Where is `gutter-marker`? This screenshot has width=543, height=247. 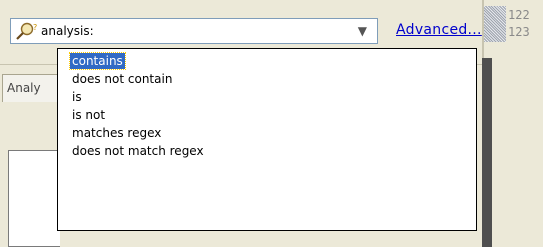
gutter-marker is located at coordinates (495, 24).